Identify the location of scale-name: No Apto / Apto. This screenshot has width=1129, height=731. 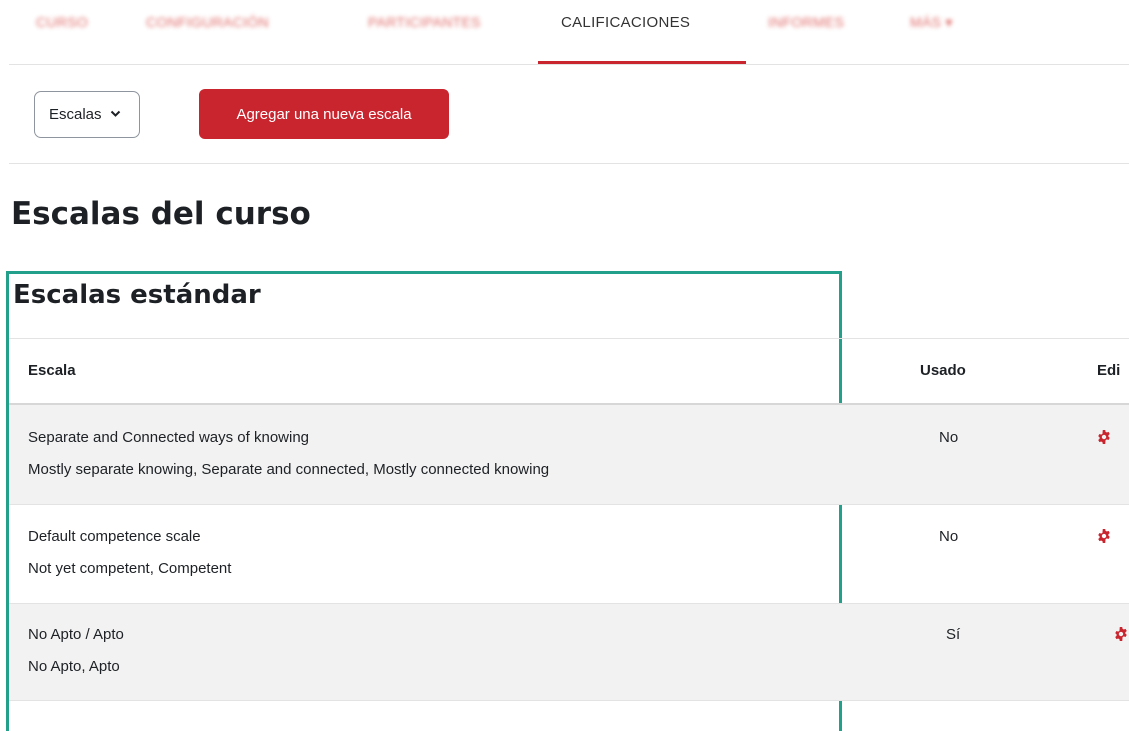
(76, 634).